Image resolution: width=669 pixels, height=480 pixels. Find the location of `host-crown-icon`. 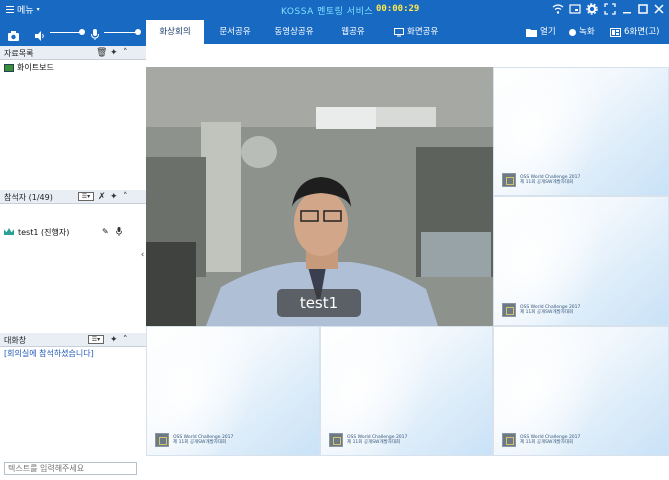

host-crown-icon is located at coordinates (9, 231).